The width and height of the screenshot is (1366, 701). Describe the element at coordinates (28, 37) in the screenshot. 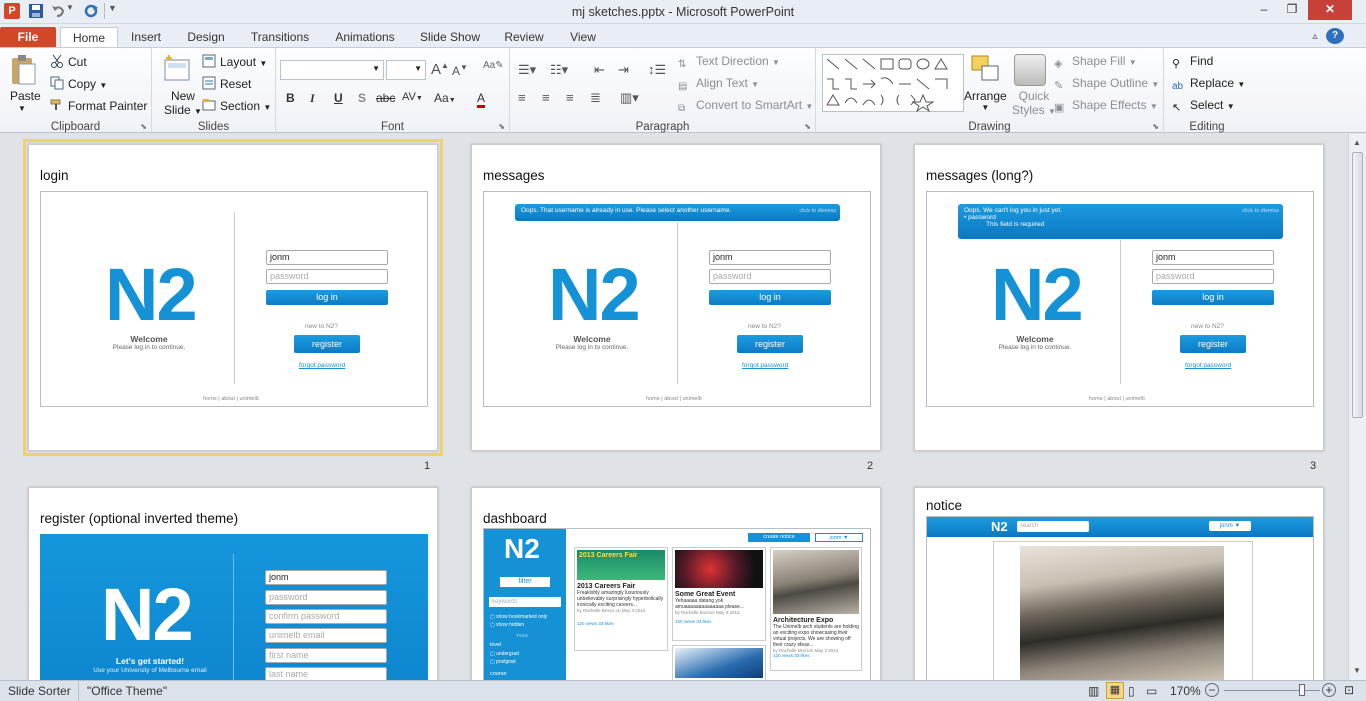

I see `tab-file: File` at that location.